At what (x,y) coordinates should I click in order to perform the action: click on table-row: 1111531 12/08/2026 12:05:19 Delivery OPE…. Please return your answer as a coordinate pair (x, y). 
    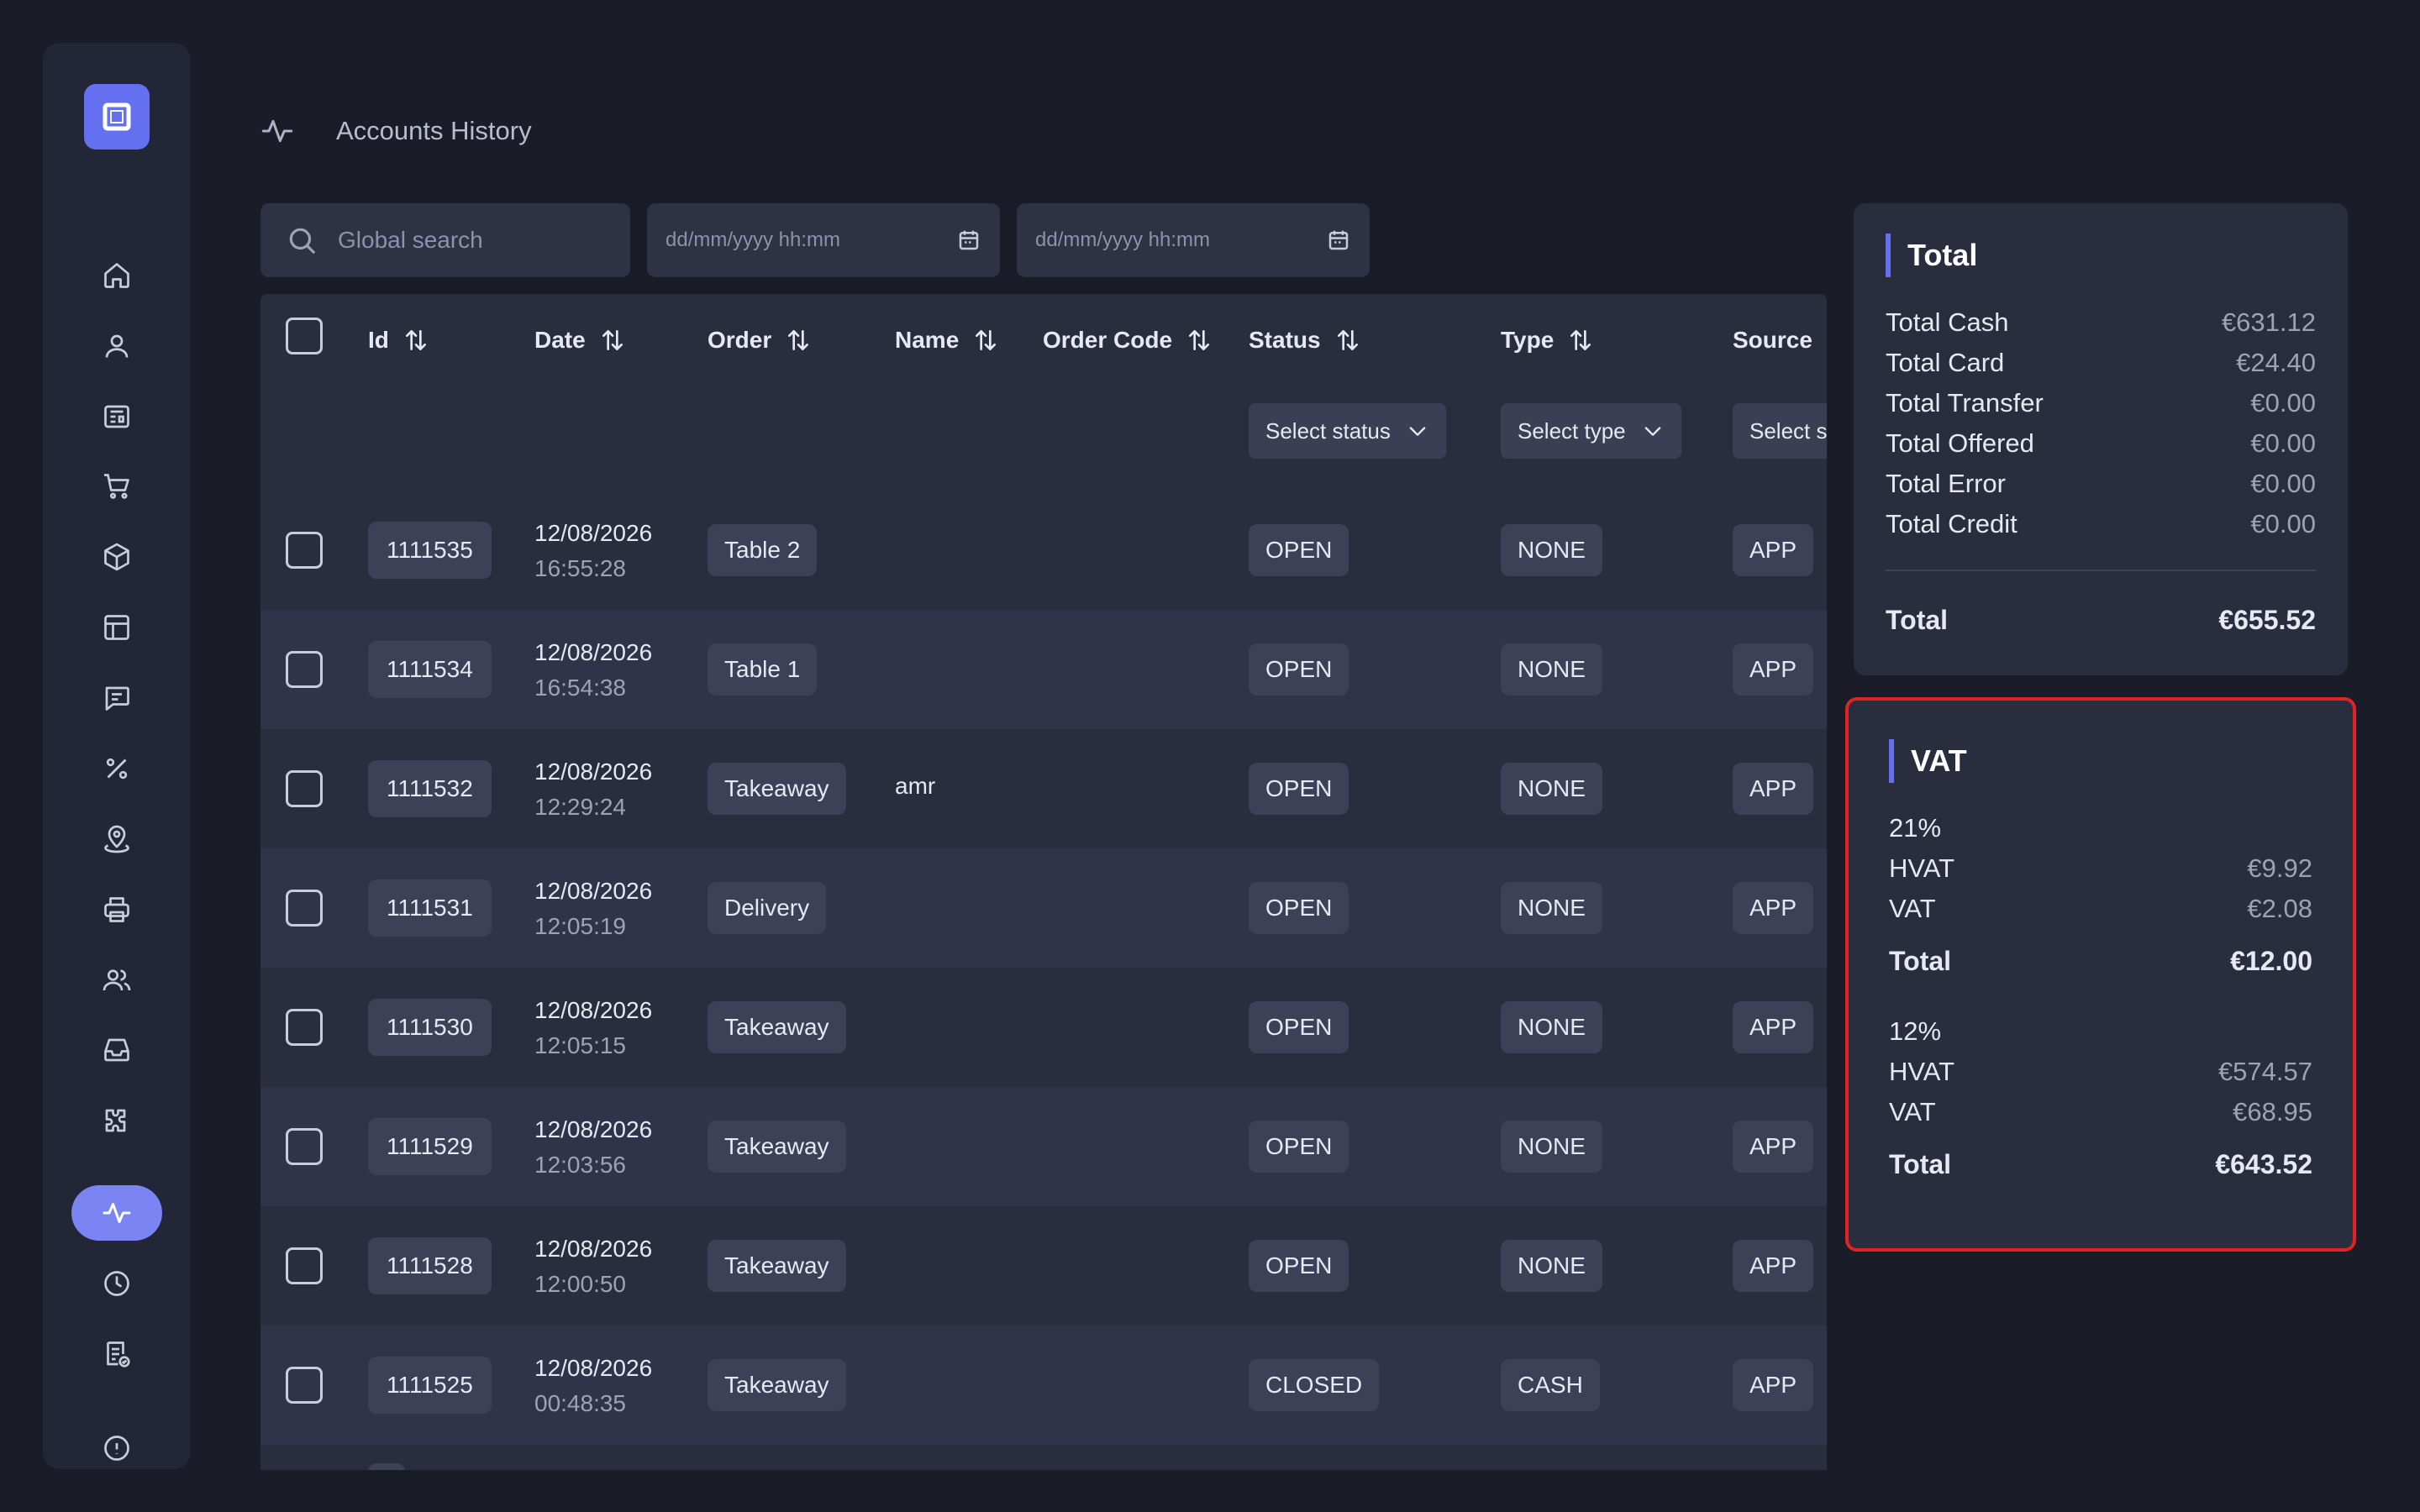
    Looking at the image, I should click on (1043, 908).